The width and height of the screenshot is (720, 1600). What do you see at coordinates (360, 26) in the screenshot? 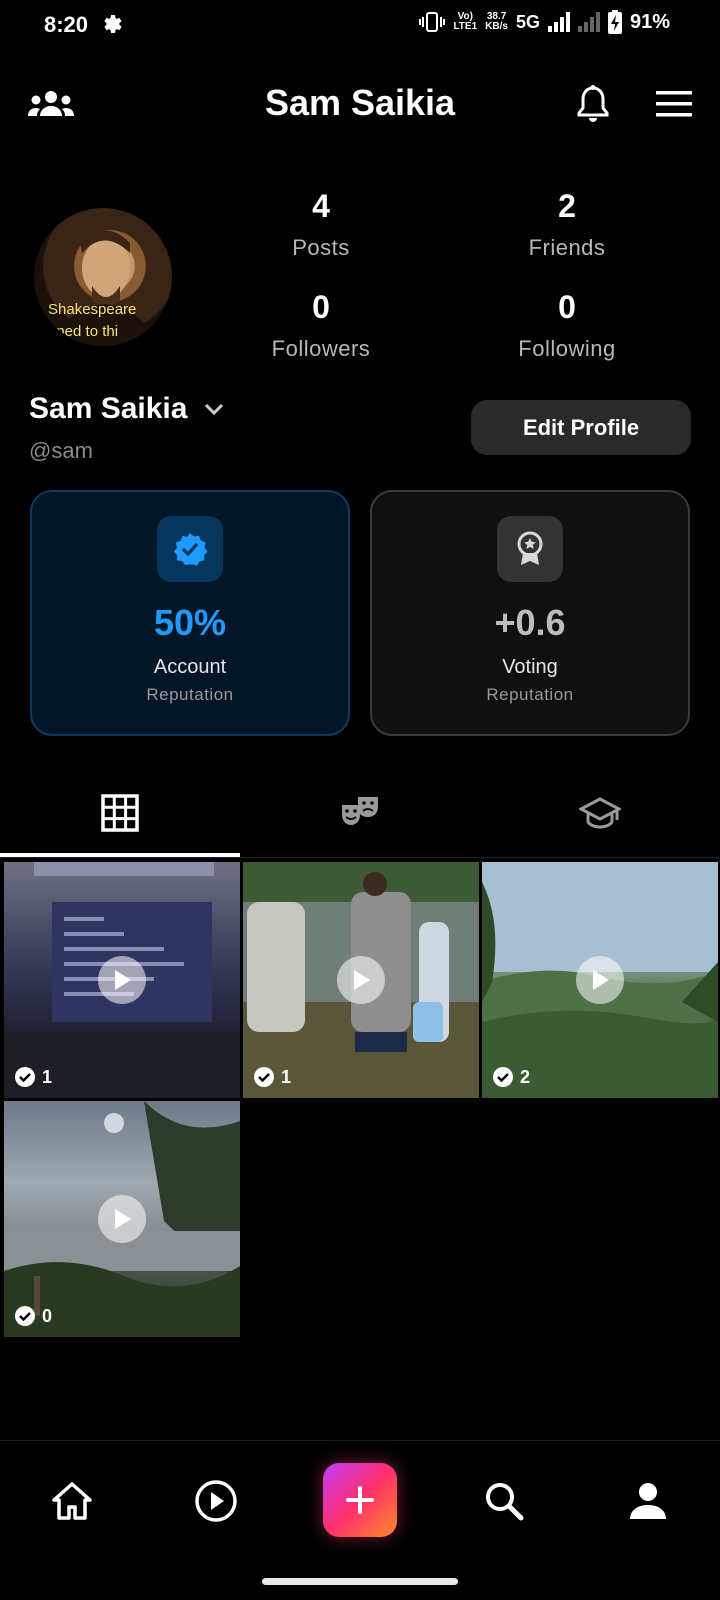
I see `status-bar: 8:20 Vo) LTE1 38.7 KB/s 5G 91%` at bounding box center [360, 26].